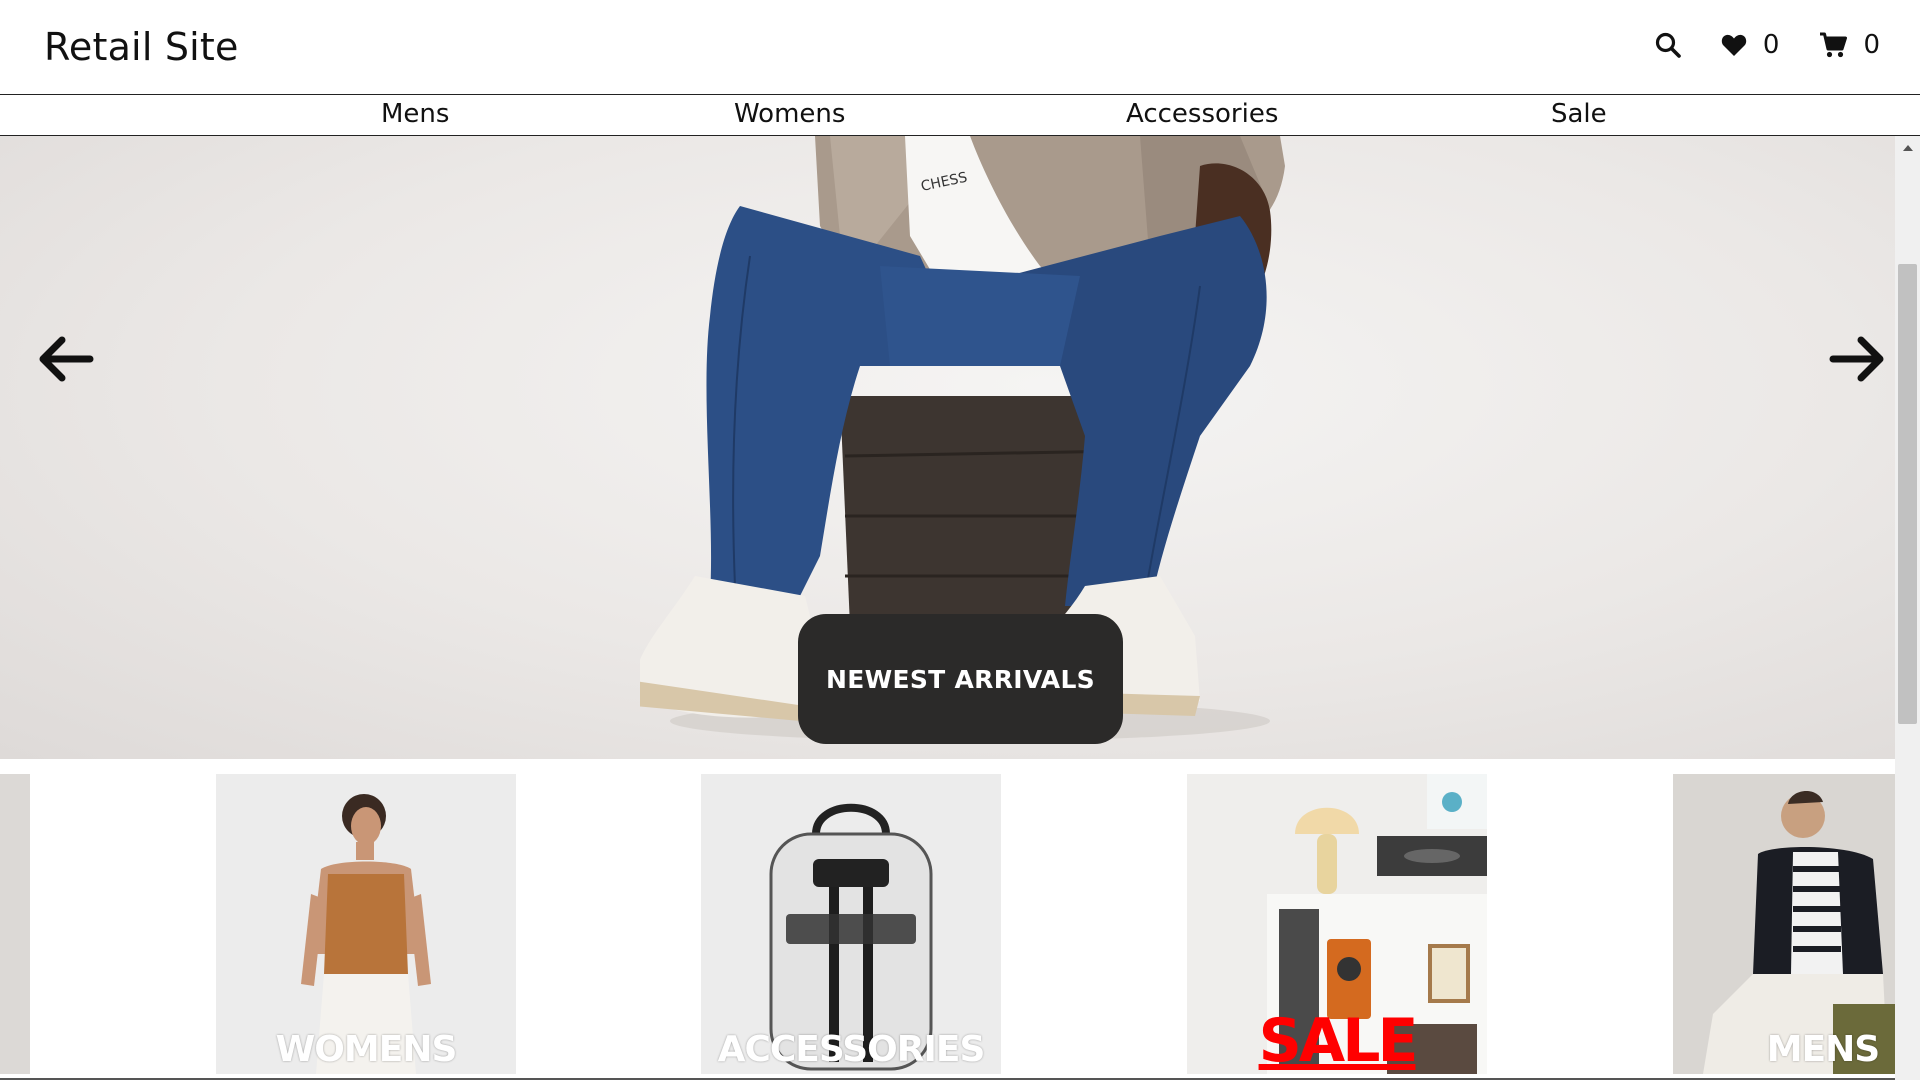 The image size is (1920, 1080). What do you see at coordinates (1823, 1049) in the screenshot?
I see `category-label: MENS` at bounding box center [1823, 1049].